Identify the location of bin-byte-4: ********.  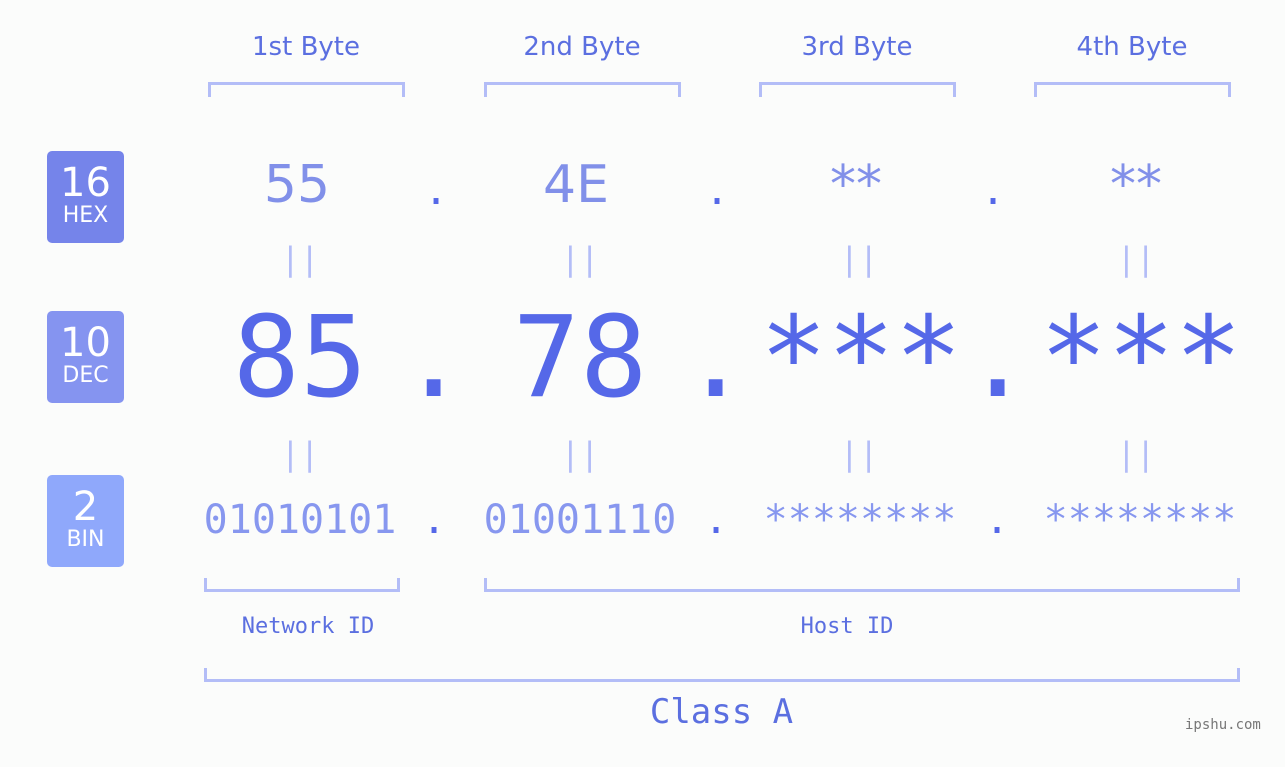
(1140, 520).